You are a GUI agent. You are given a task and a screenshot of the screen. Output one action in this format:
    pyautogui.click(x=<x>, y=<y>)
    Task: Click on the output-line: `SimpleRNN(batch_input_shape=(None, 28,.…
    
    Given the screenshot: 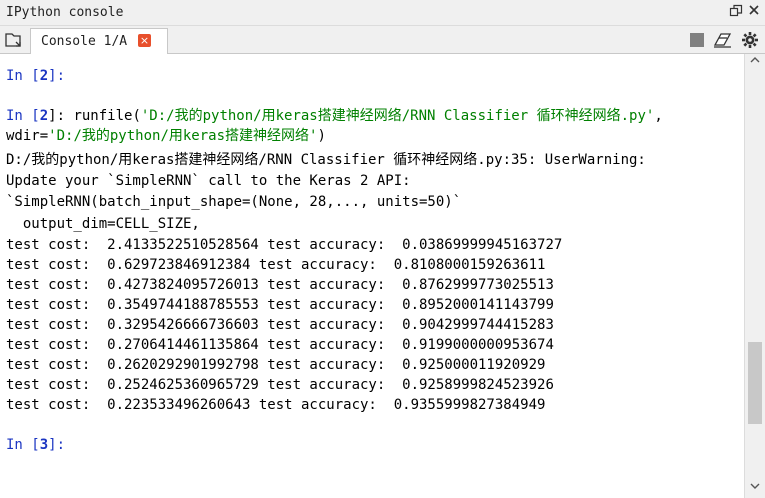 What is the action you would take?
    pyautogui.click(x=234, y=202)
    